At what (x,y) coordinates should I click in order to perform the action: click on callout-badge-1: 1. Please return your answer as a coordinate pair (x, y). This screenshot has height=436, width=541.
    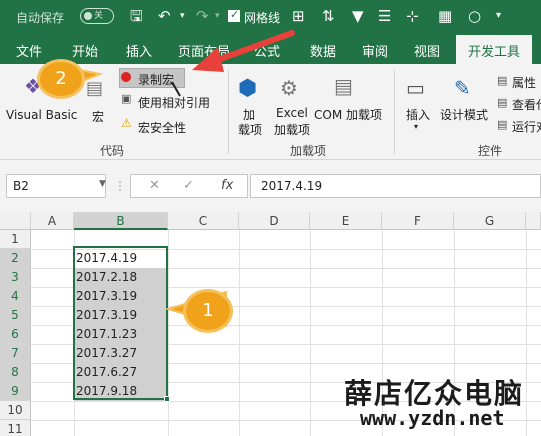
    Looking at the image, I should click on (208, 311).